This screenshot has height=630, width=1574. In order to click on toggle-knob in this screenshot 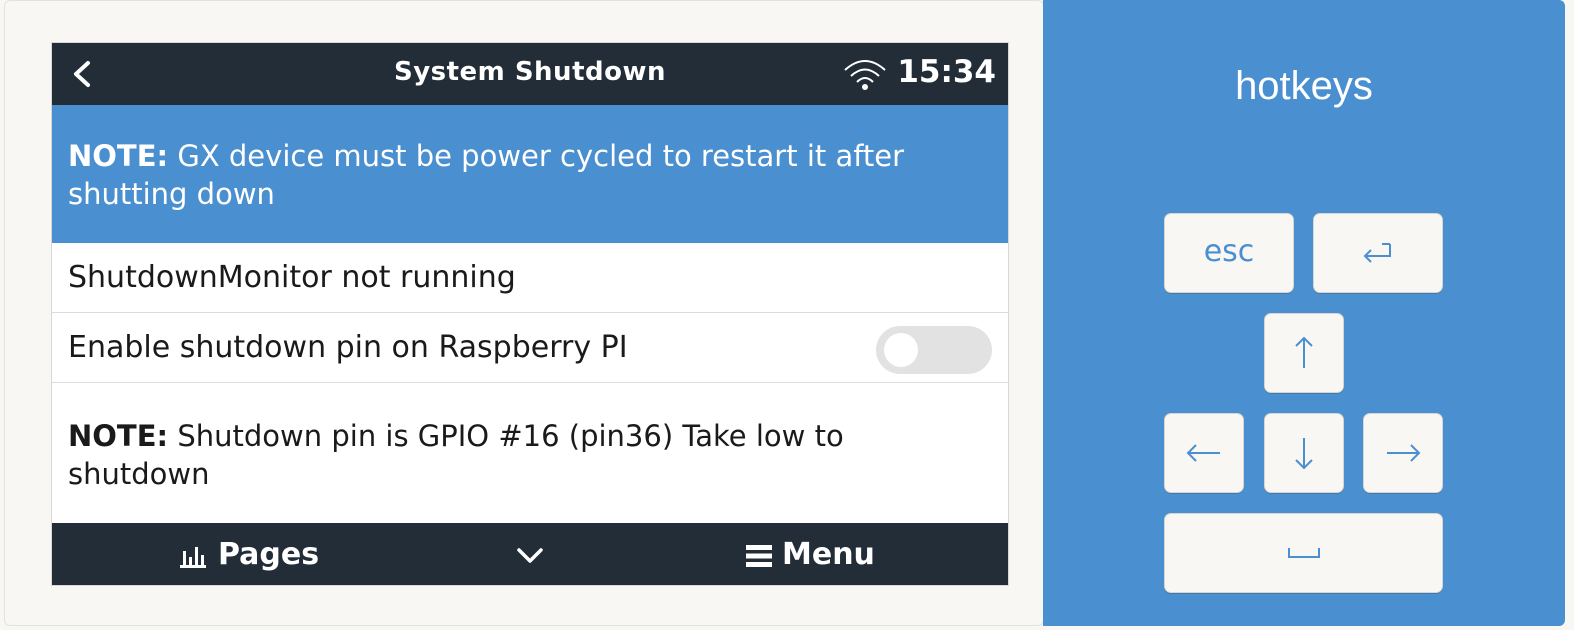, I will do `click(901, 350)`.